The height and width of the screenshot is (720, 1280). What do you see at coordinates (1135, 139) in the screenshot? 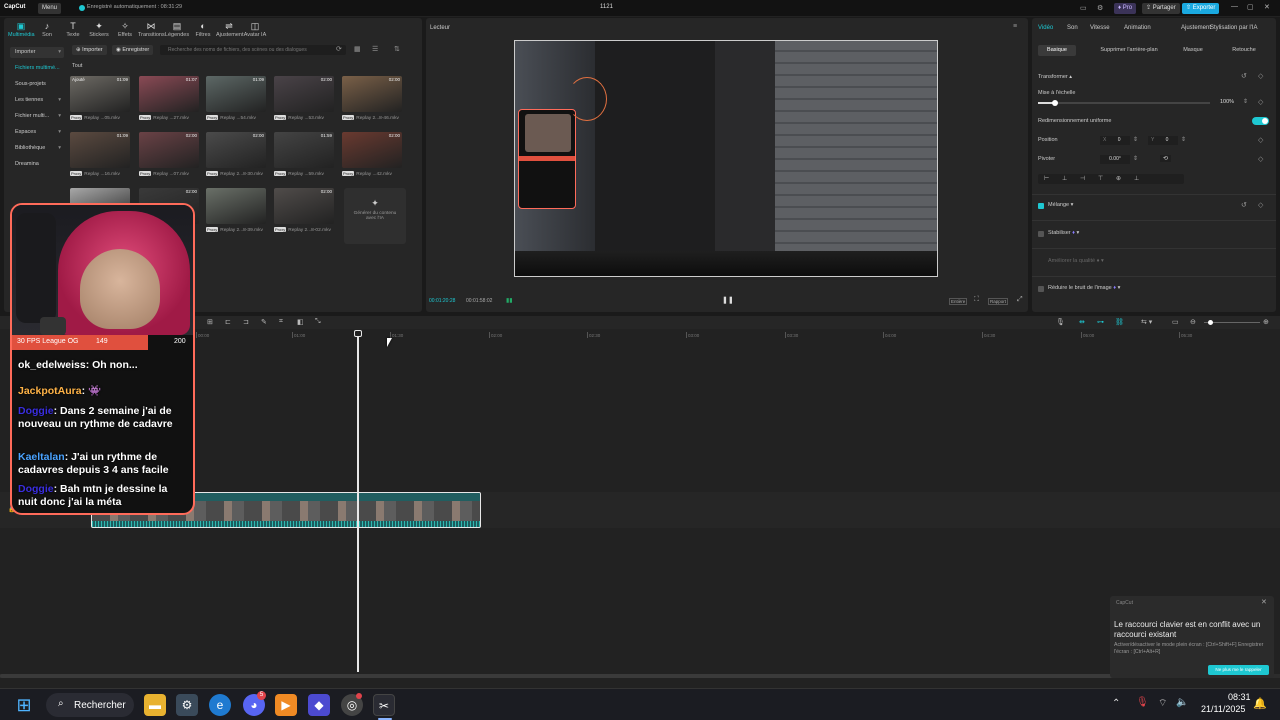
I see `position-x-stepper-icon: ⇕` at bounding box center [1135, 139].